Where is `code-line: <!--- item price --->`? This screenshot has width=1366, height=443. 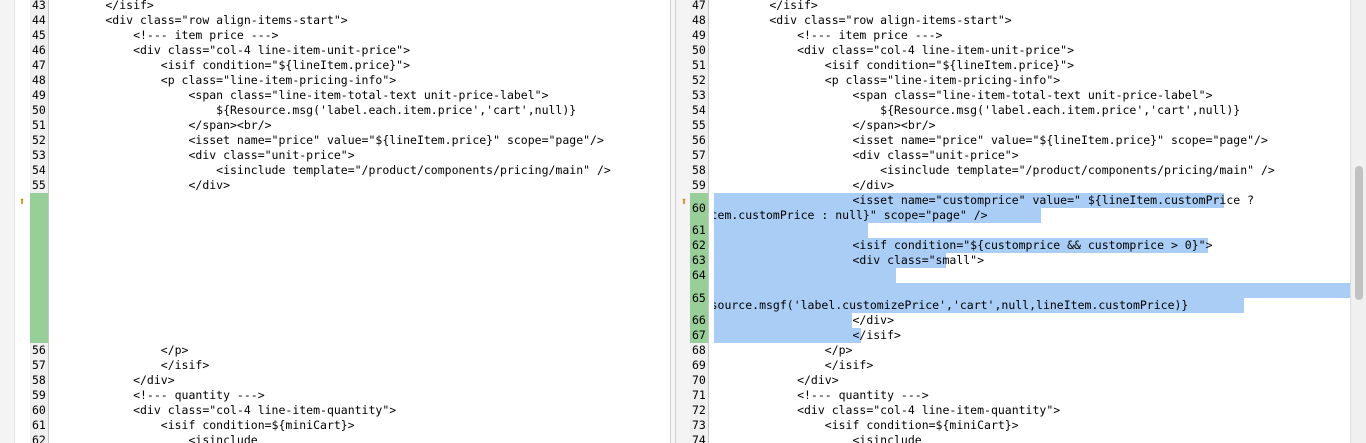 code-line: <!--- item price ---> is located at coordinates (164, 35).